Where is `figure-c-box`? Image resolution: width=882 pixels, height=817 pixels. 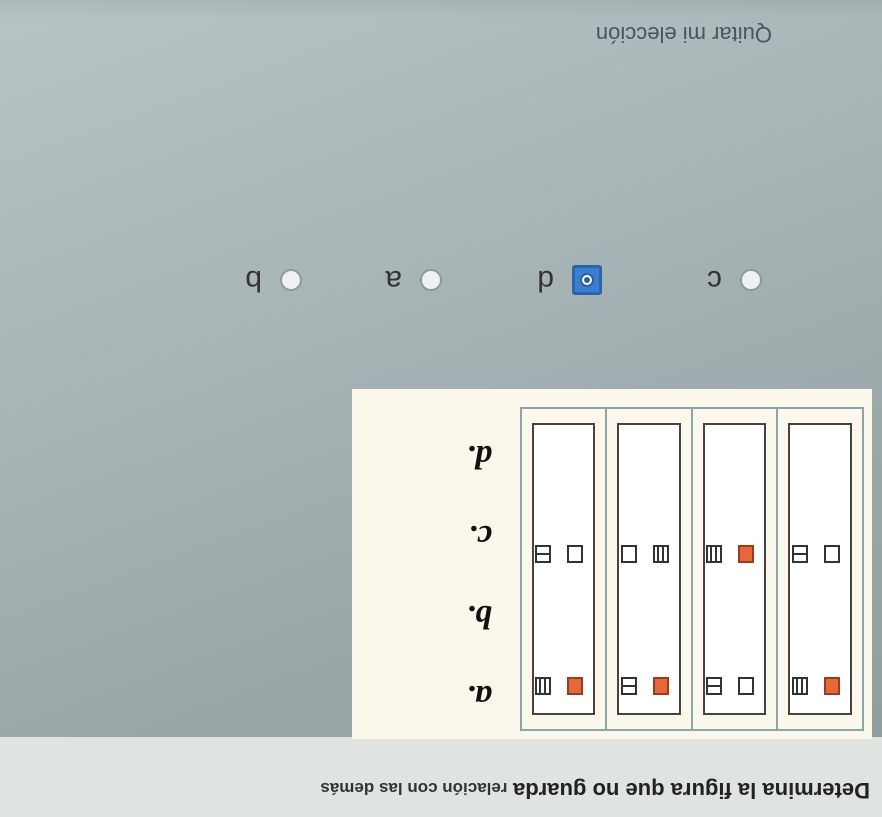 figure-c-box is located at coordinates (649, 569).